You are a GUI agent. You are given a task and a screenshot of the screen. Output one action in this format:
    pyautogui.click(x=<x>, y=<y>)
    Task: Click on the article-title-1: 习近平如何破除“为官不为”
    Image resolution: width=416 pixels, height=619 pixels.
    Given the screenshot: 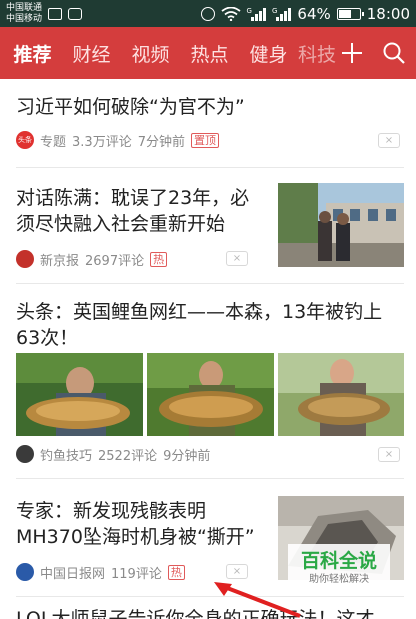 What is the action you would take?
    pyautogui.click(x=130, y=107)
    